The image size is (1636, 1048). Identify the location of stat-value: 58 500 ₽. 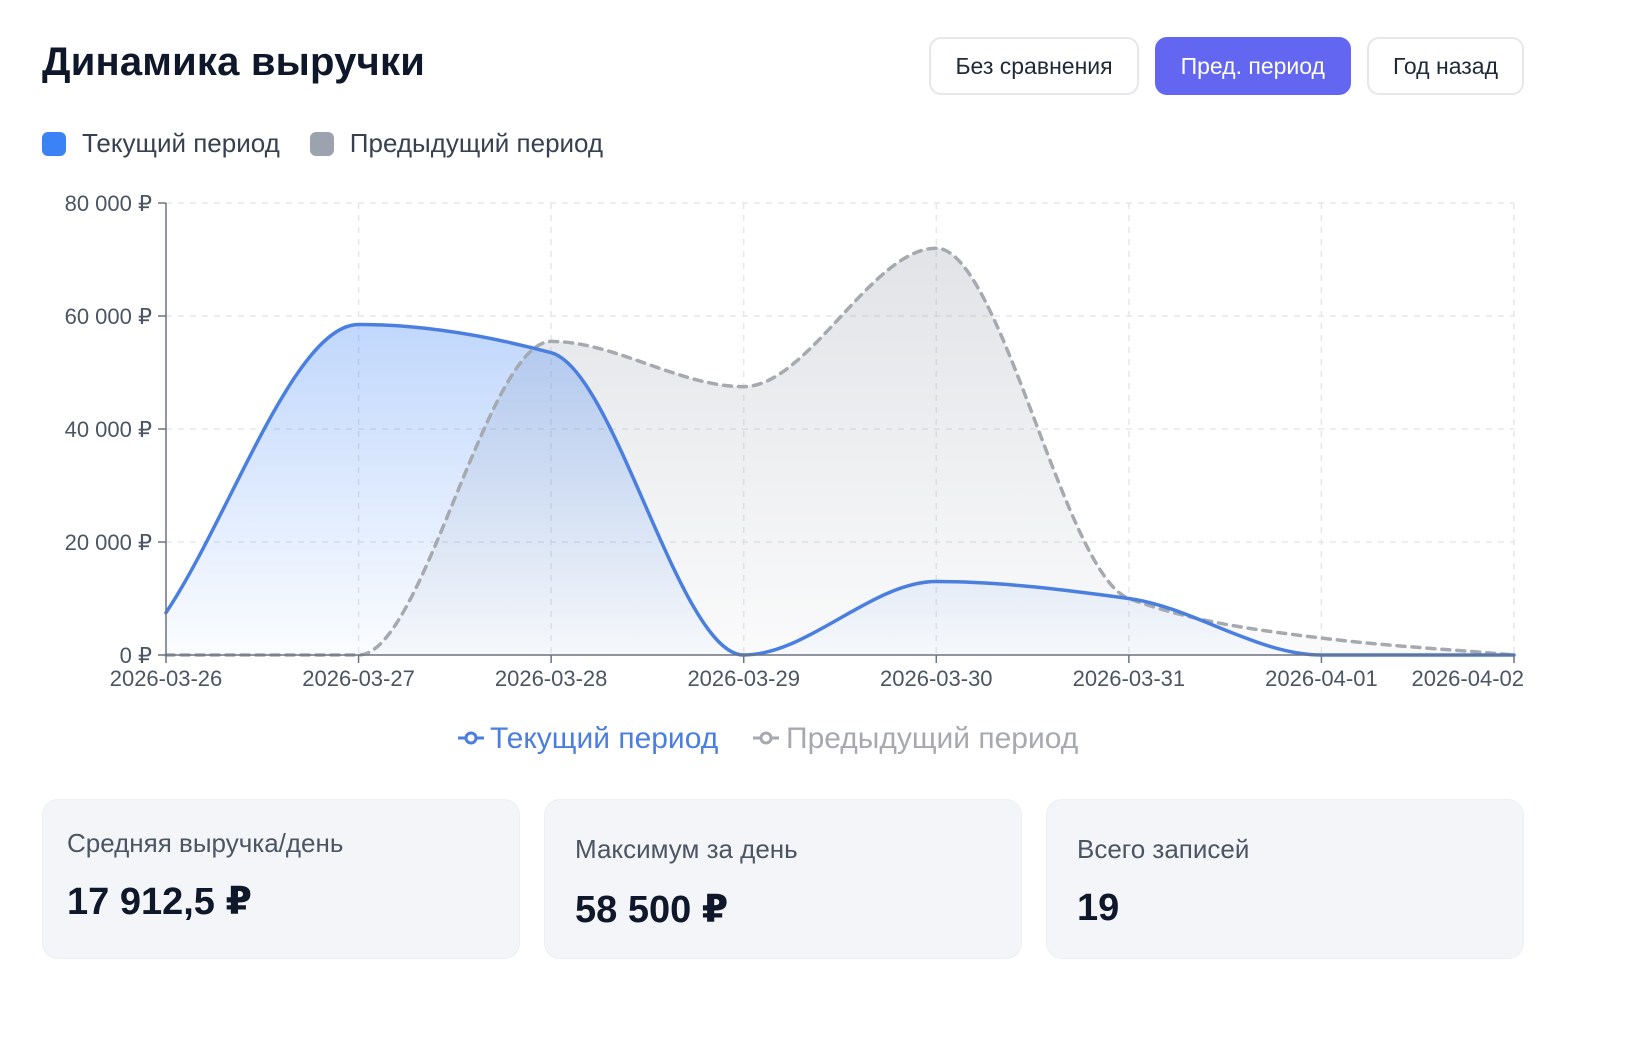
(652, 910).